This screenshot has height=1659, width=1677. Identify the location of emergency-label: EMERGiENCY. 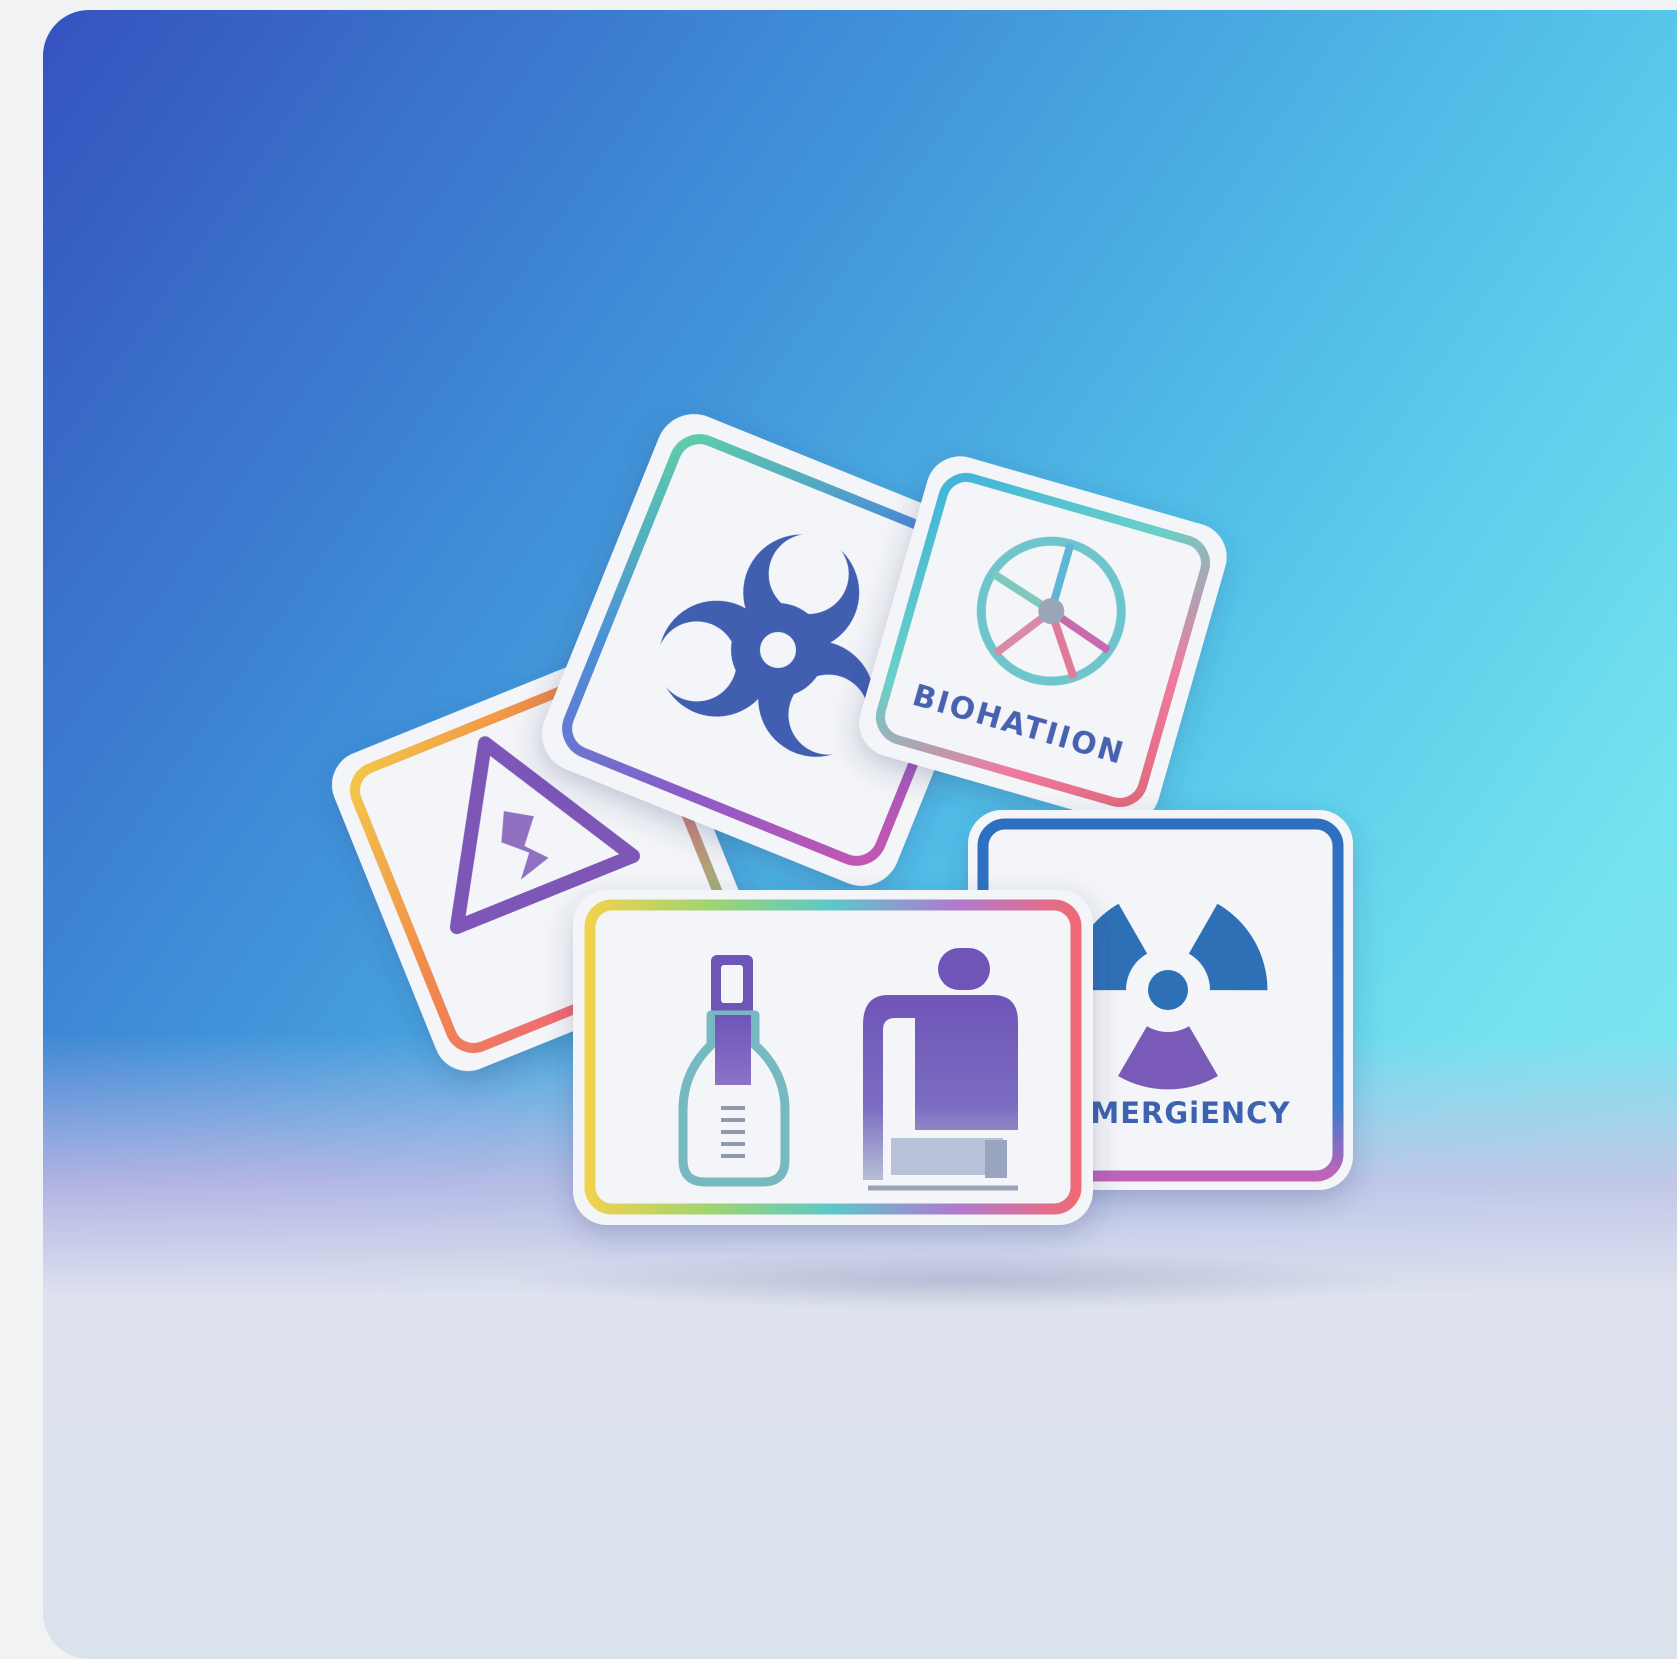
(1180, 1113).